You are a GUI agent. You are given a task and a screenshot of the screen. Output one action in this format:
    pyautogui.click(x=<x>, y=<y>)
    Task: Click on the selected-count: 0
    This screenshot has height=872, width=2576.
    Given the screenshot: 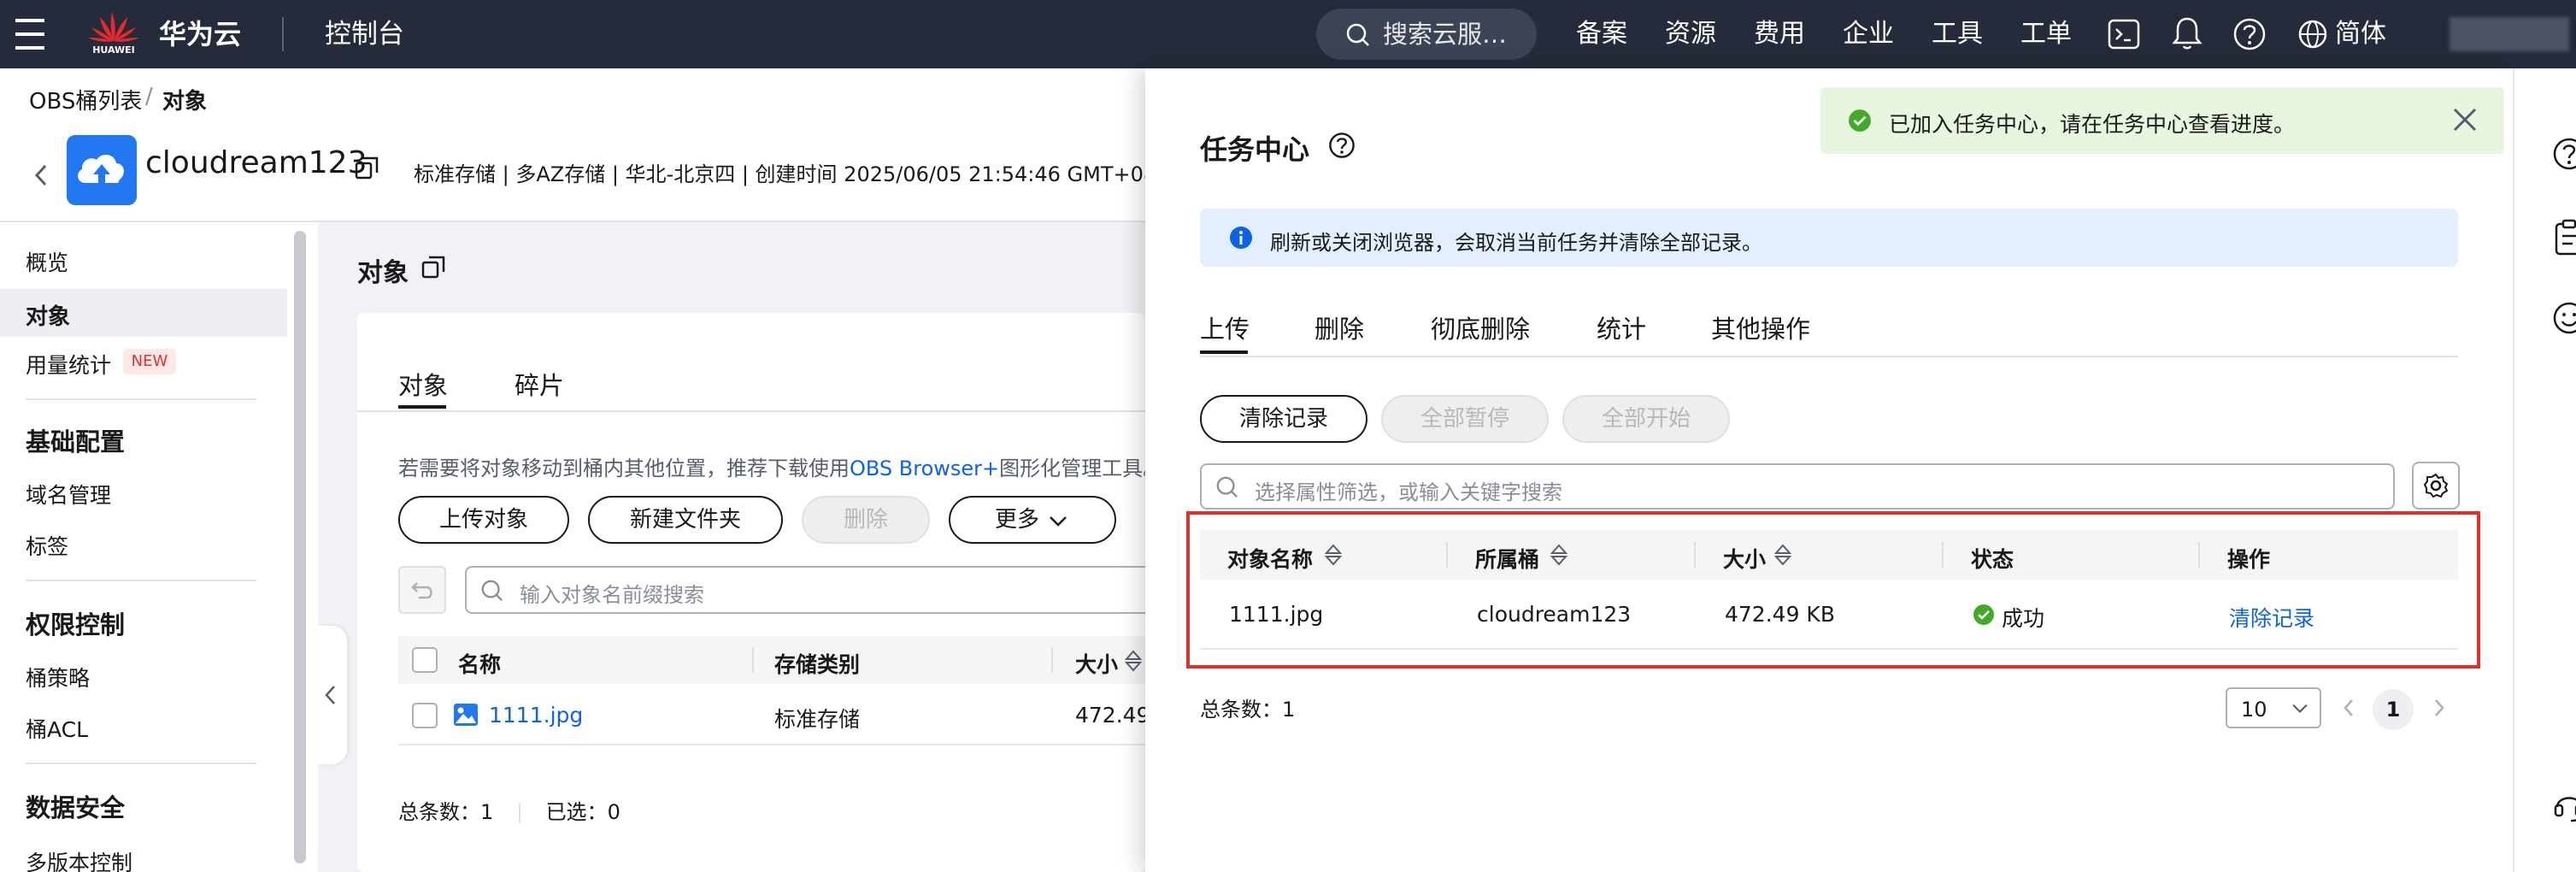 What is the action you would take?
    pyautogui.click(x=613, y=812)
    